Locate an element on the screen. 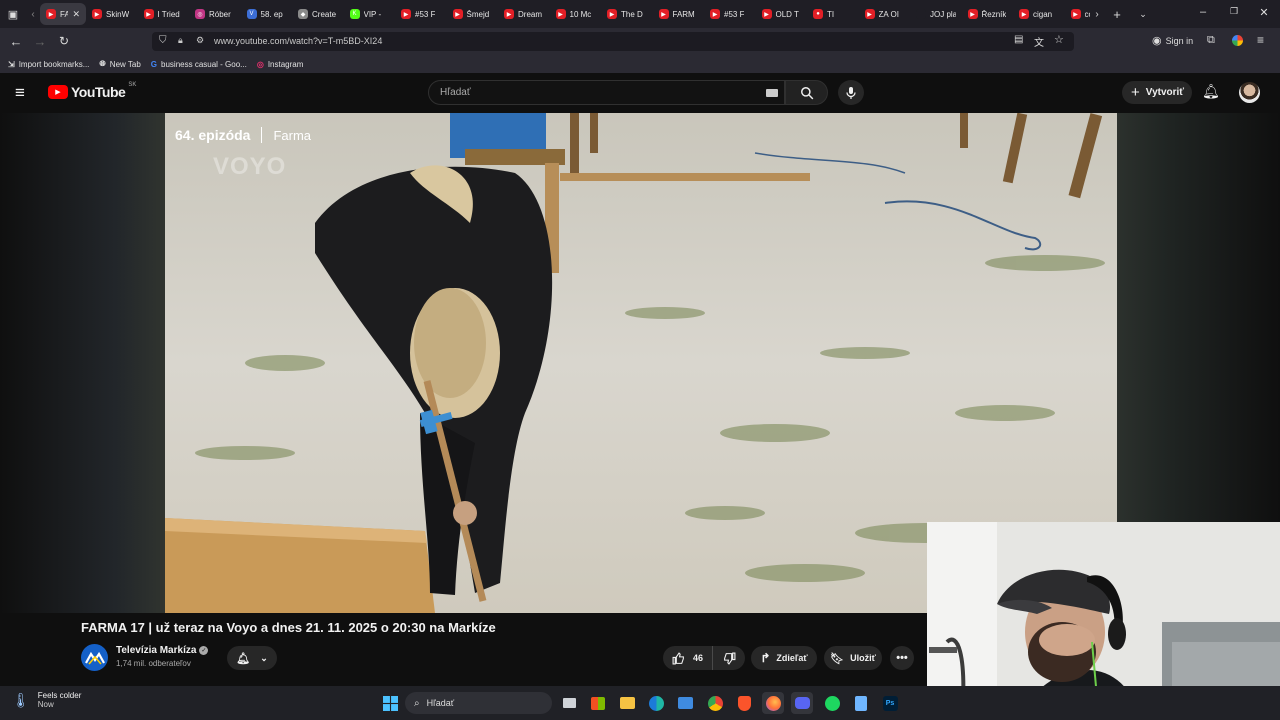  reload-icon: ↻ is located at coordinates (64, 41).